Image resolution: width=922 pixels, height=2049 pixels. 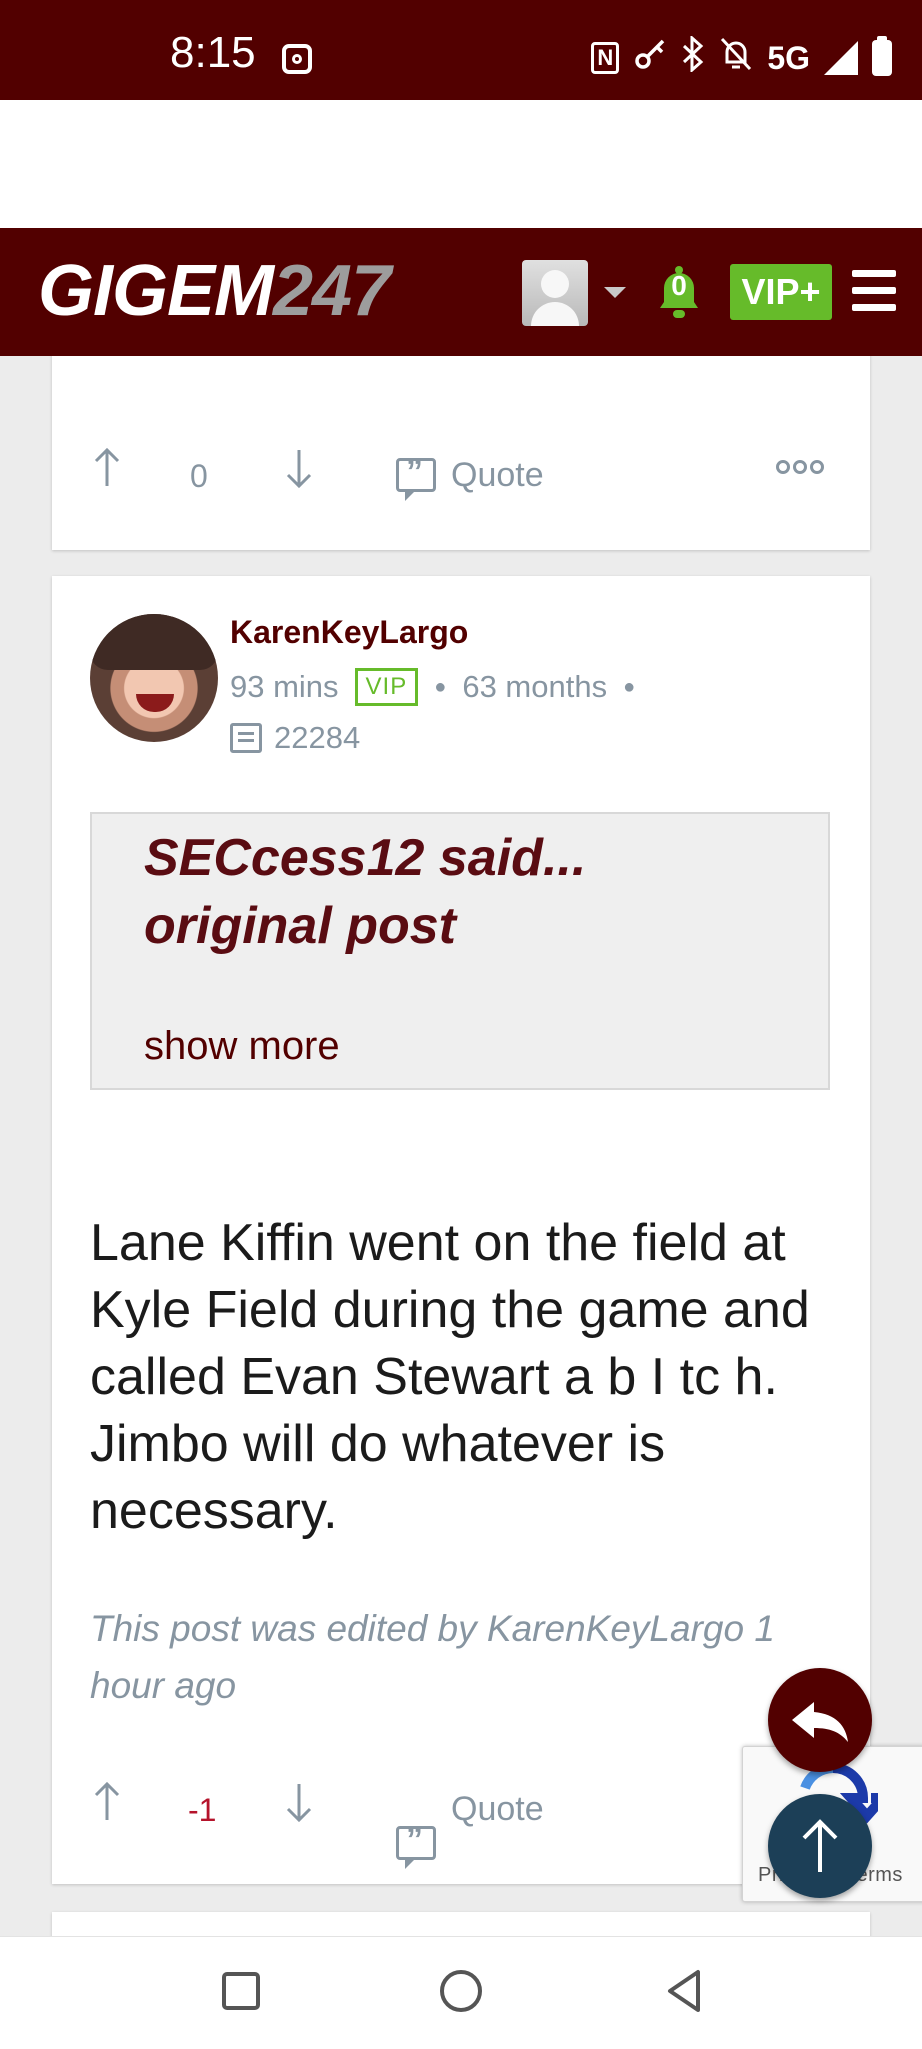 I want to click on author-meta: 93 mins VIP ● 63 months ●, so click(x=432, y=687).